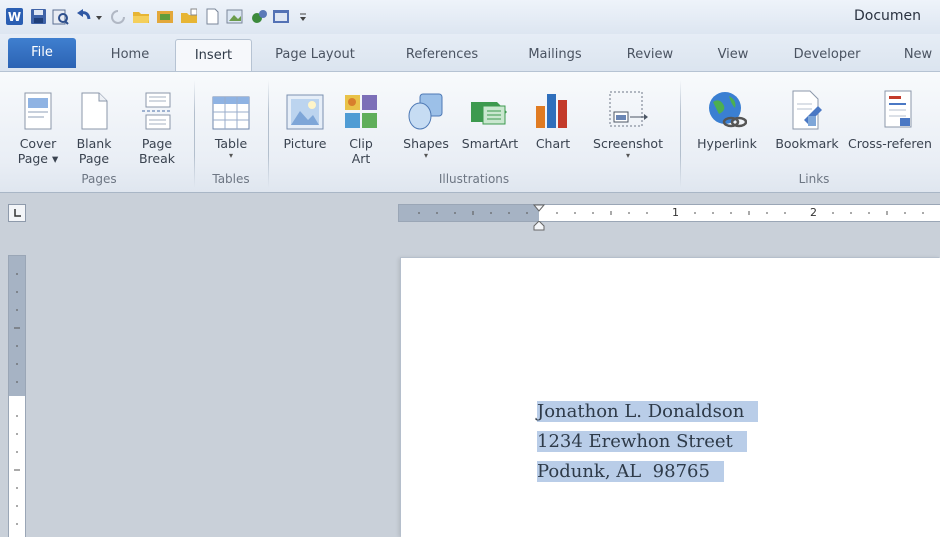  I want to click on ruler-ticks, so click(671, 213).